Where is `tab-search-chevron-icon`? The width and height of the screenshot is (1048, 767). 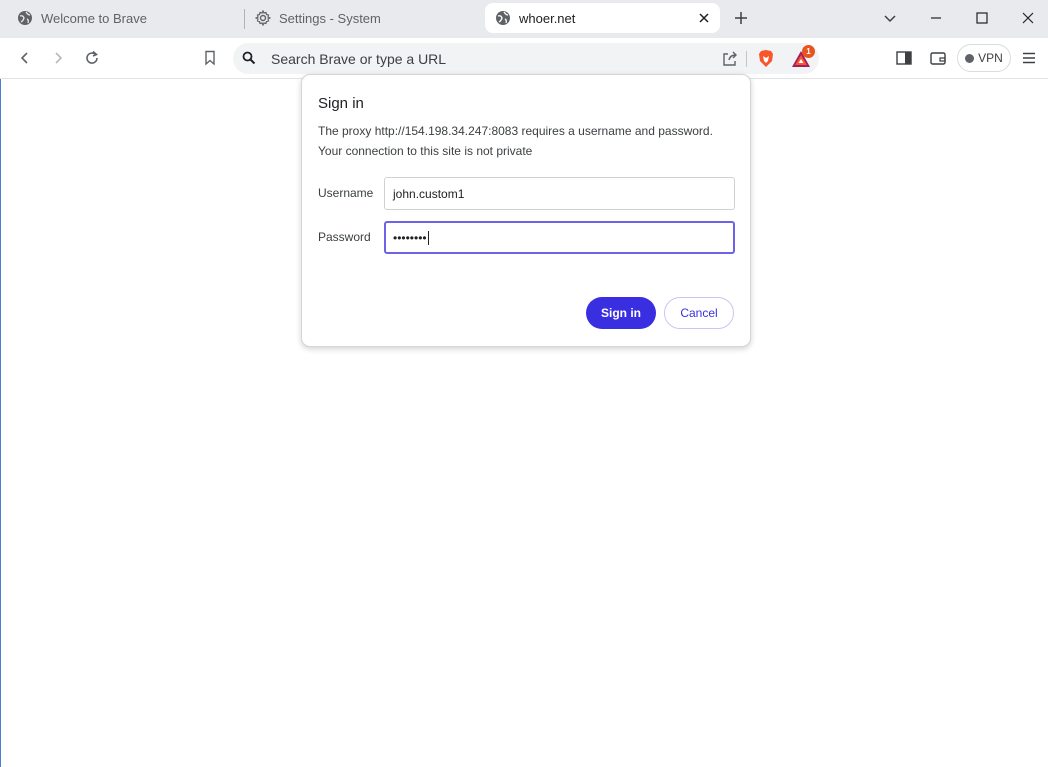 tab-search-chevron-icon is located at coordinates (890, 18).